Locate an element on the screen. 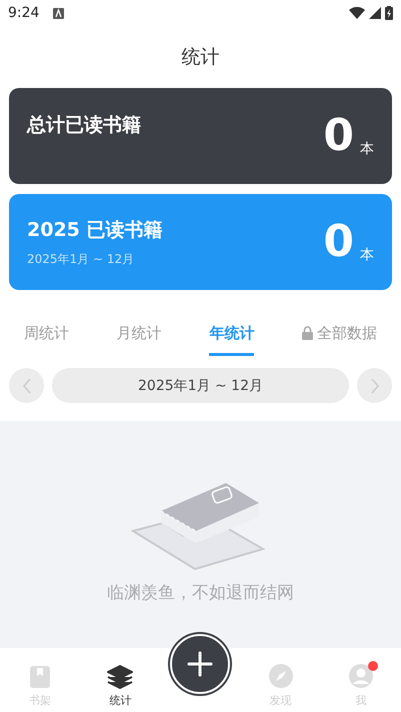  battery-icon is located at coordinates (389, 13).